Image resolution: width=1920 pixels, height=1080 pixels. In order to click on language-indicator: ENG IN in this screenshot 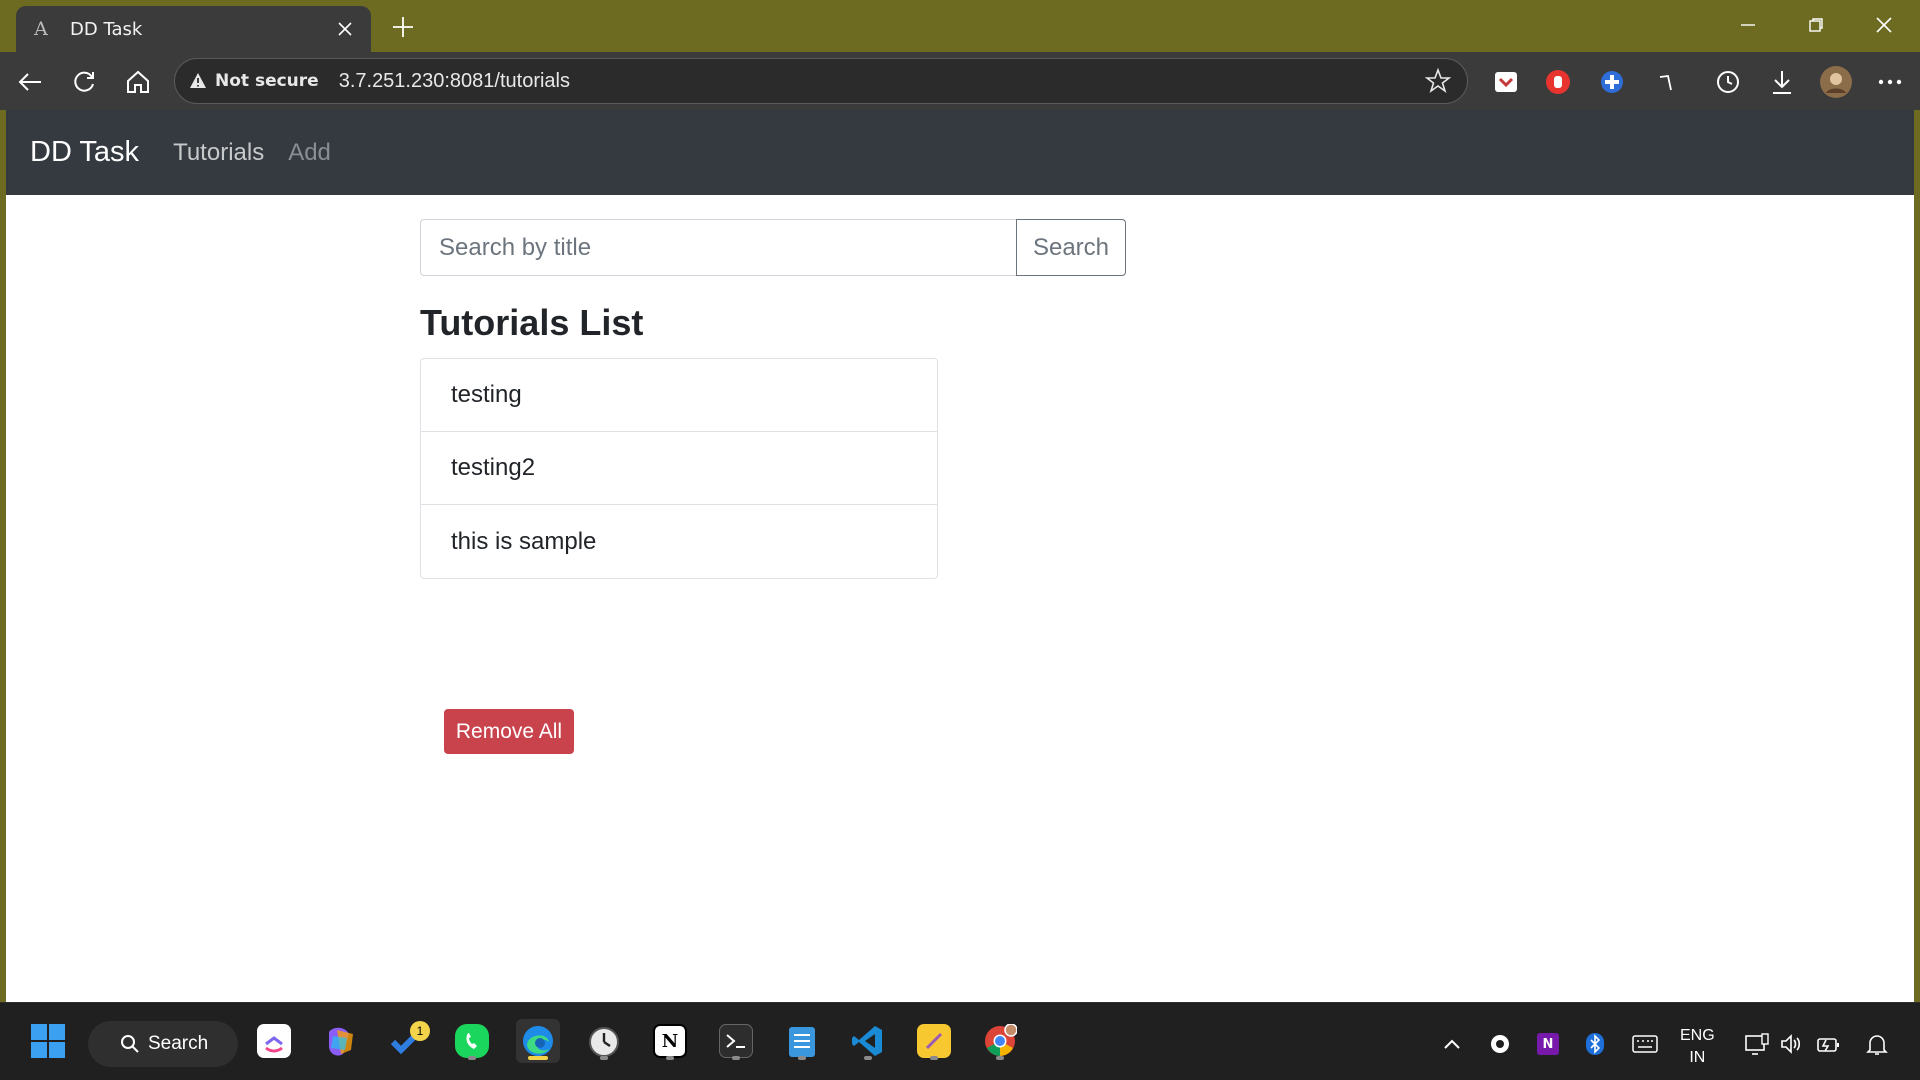, I will do `click(1697, 1047)`.